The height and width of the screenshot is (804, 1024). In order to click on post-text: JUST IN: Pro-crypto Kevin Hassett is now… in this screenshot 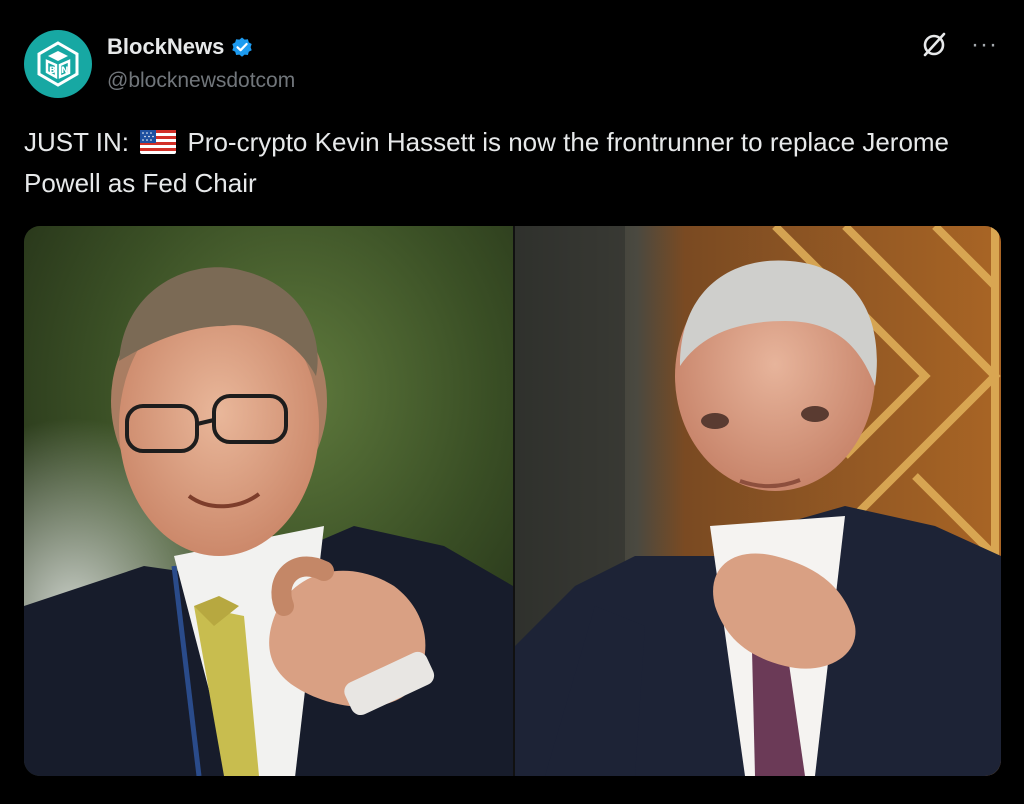, I will do `click(511, 163)`.